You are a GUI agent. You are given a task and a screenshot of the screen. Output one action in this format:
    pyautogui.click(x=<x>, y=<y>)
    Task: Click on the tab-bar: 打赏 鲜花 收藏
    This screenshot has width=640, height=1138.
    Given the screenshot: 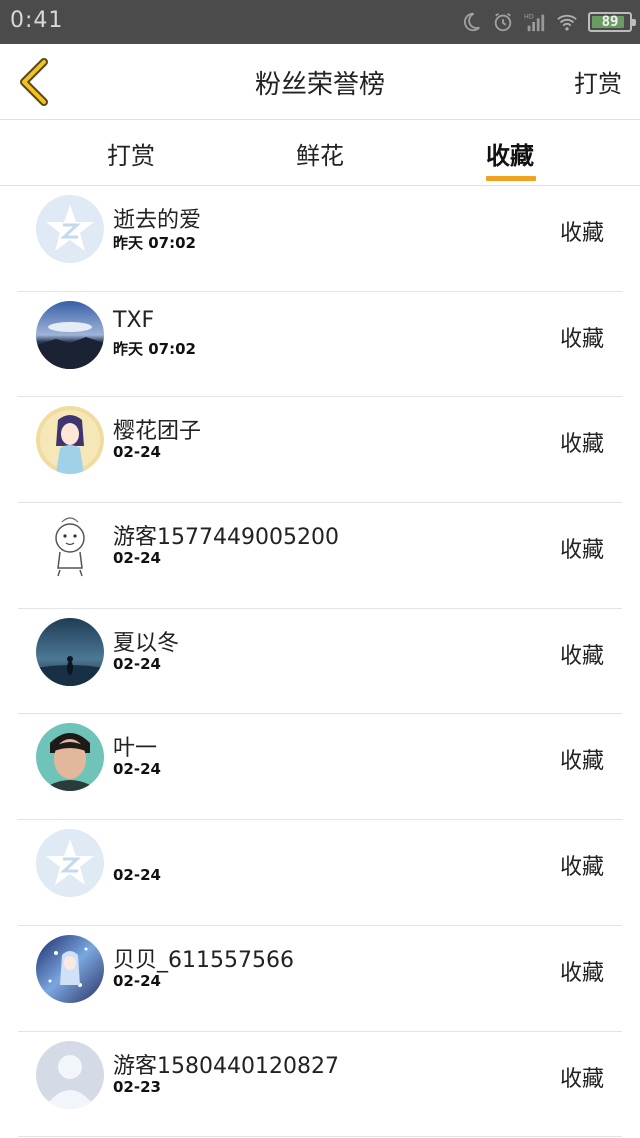 What is the action you would take?
    pyautogui.click(x=320, y=153)
    